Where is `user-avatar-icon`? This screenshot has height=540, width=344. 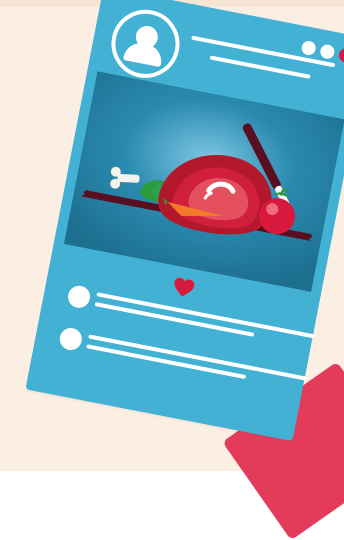 user-avatar-icon is located at coordinates (145, 43).